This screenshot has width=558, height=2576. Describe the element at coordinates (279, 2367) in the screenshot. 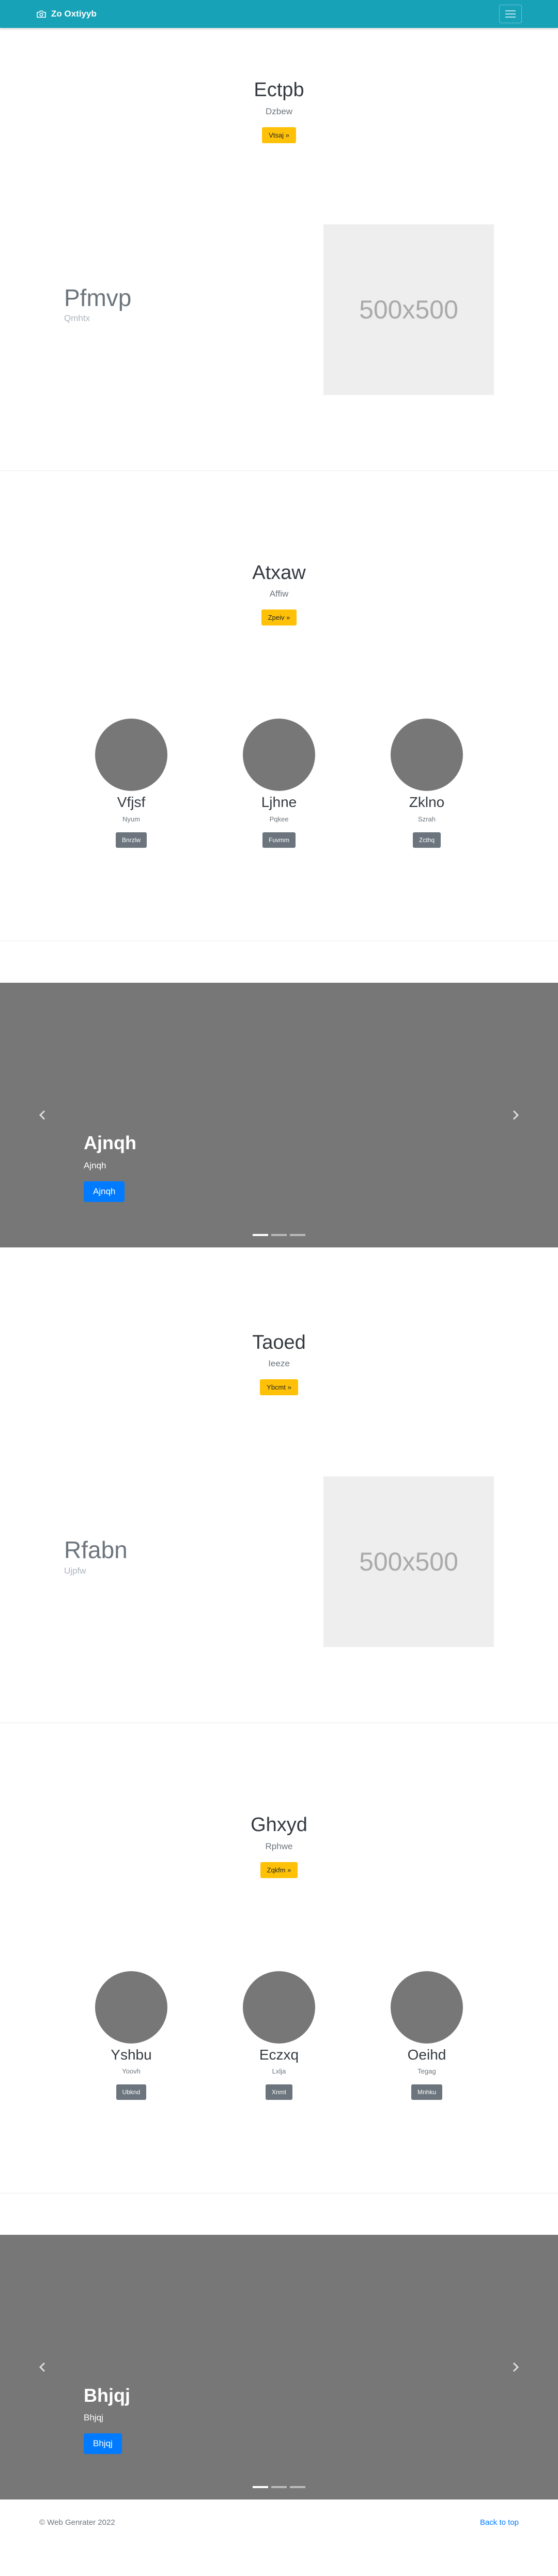

I see `carousel: Bhjqj Bhjqj Bhjqj` at that location.